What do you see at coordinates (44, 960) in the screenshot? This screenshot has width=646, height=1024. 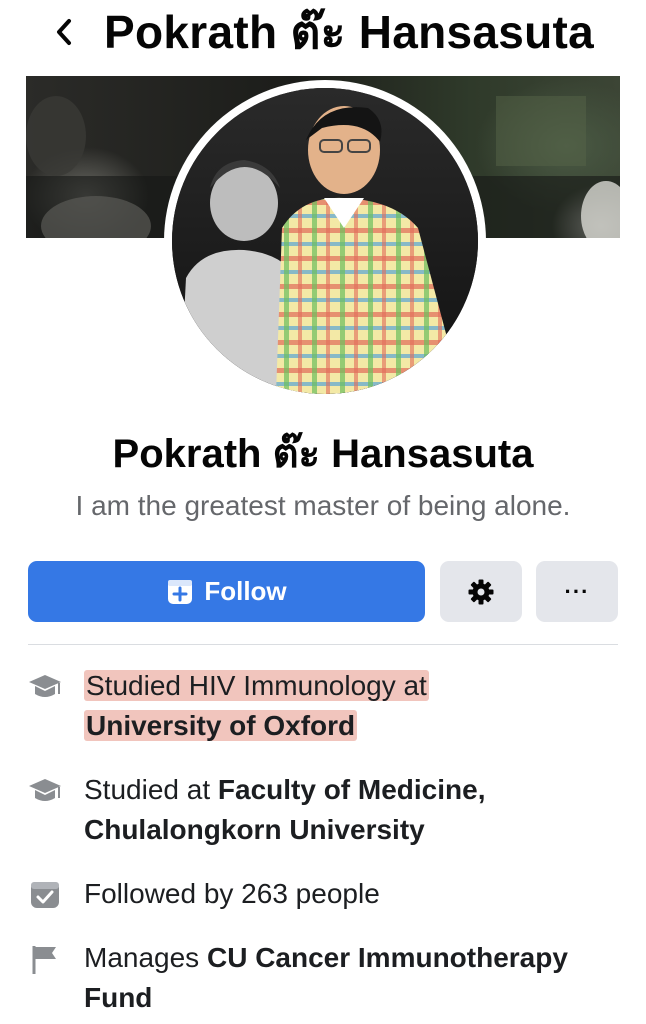 I see `flag-icon` at bounding box center [44, 960].